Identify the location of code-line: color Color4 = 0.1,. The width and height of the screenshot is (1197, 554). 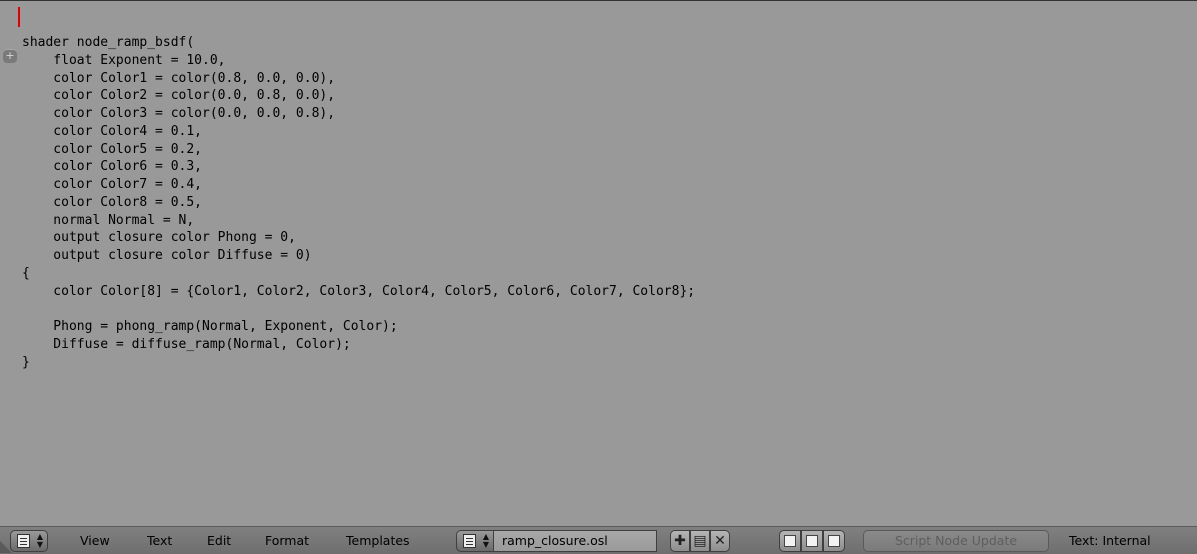
(112, 131).